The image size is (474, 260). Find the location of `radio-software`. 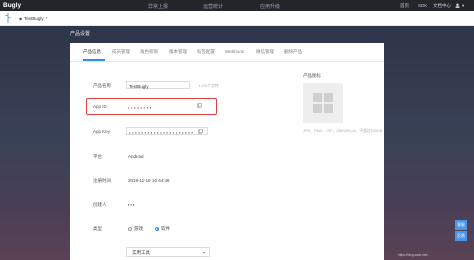

radio-software is located at coordinates (157, 228).